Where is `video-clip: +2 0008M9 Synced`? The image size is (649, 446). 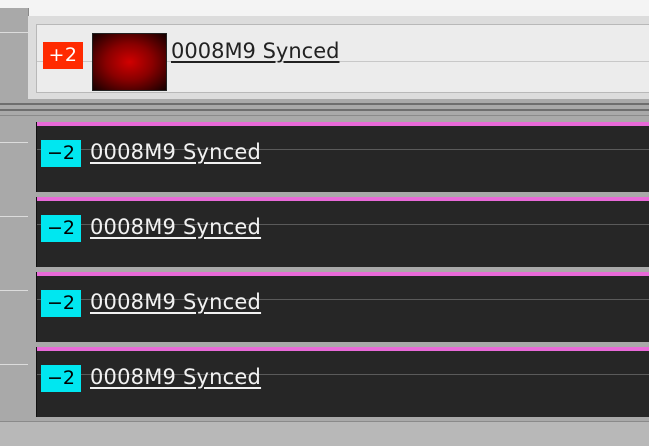
video-clip: +2 0008M9 Synced is located at coordinates (342, 58).